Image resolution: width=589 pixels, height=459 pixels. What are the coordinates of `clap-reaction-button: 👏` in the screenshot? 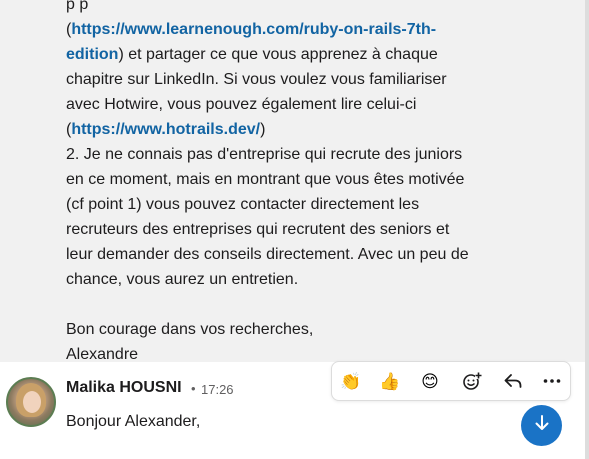 It's located at (351, 381).